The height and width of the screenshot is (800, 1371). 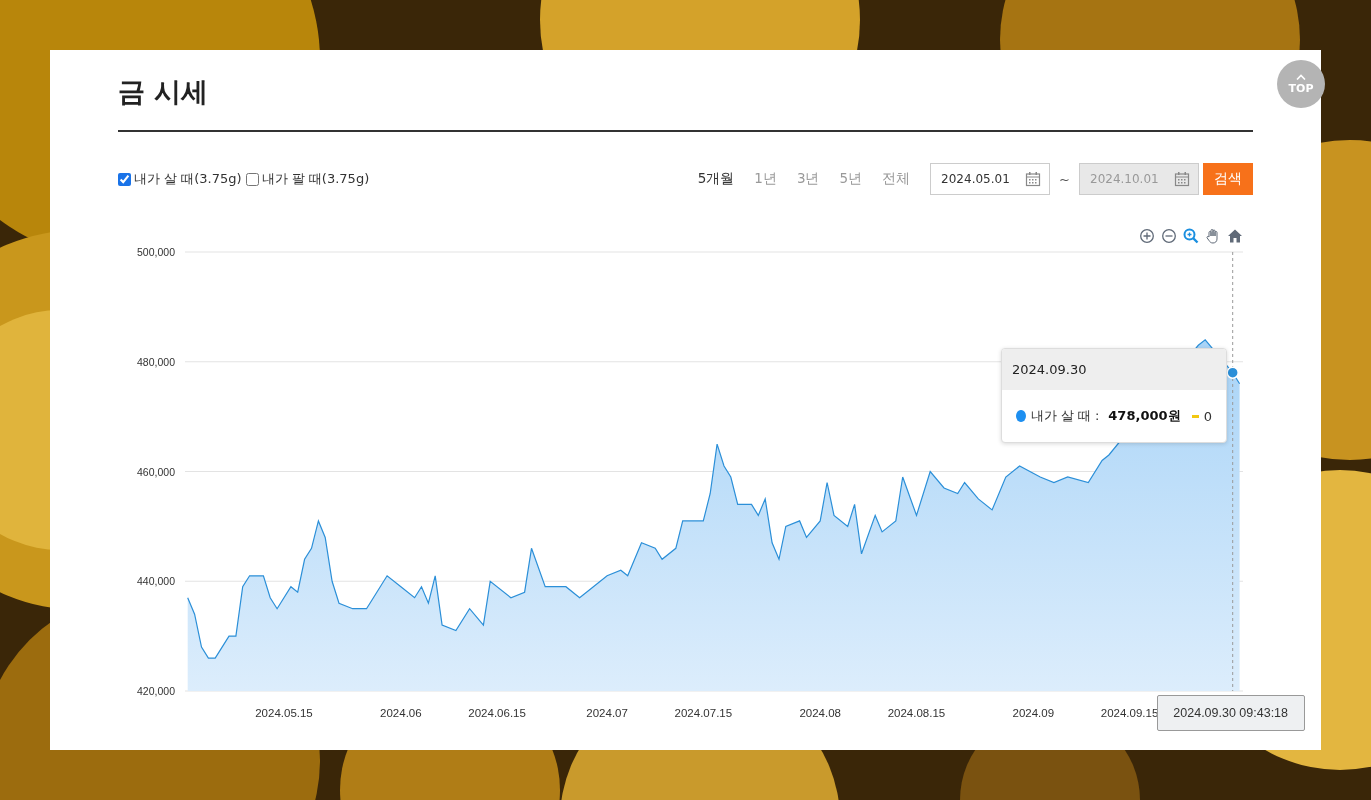 I want to click on x-axis-label: 2024.09, so click(x=1033, y=713).